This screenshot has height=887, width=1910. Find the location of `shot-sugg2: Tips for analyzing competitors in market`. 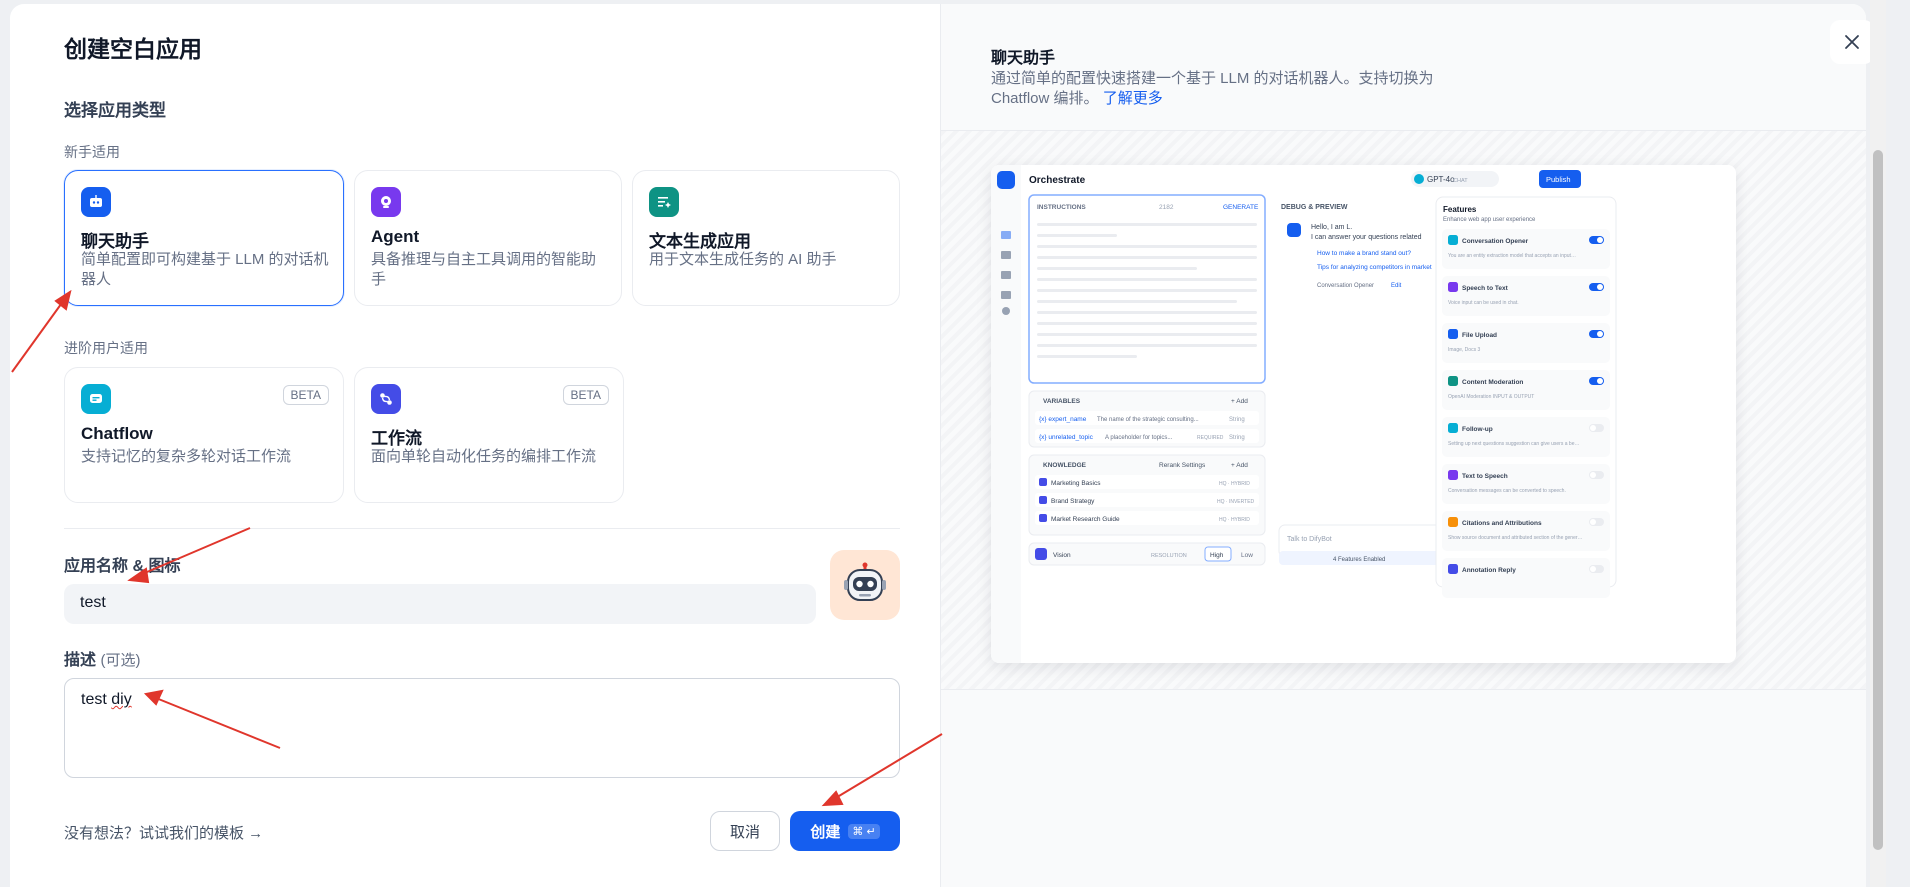

shot-sugg2: Tips for analyzing competitors in market is located at coordinates (1374, 267).